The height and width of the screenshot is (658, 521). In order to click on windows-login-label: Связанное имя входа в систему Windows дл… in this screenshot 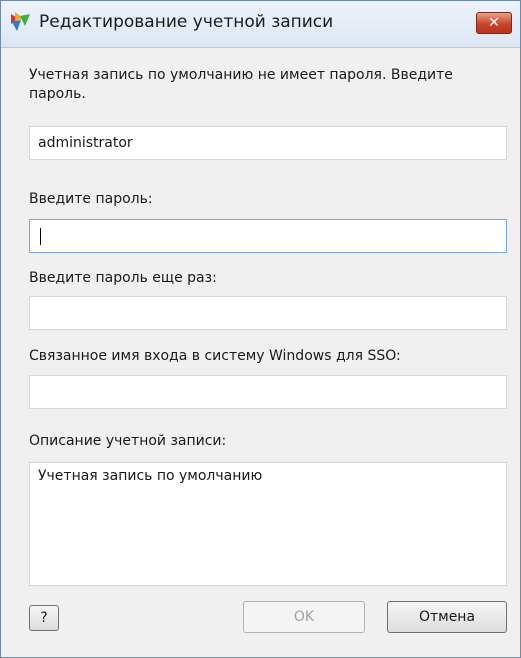, I will do `click(215, 356)`.